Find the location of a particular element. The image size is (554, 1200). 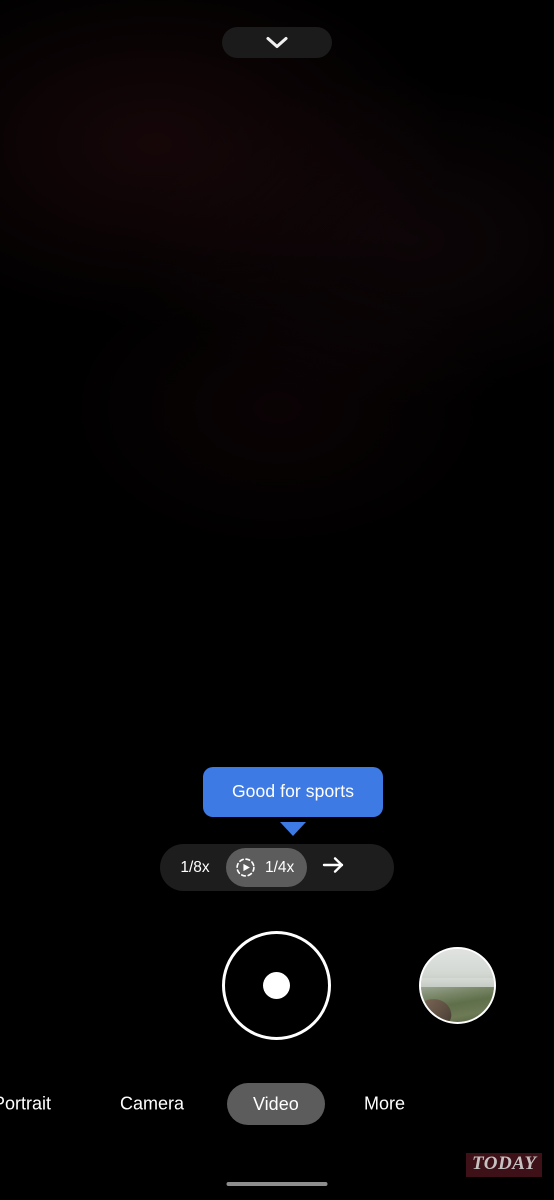

next-speed-button is located at coordinates (333, 867).